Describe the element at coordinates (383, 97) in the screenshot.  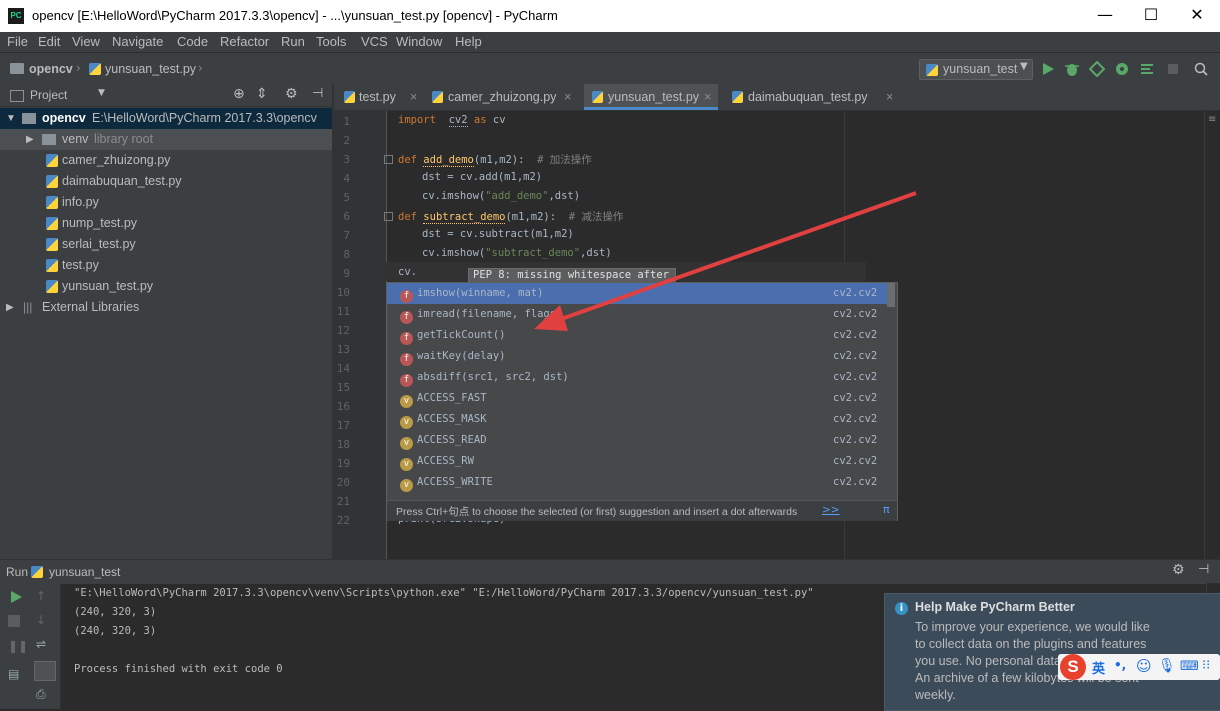
I see `tab-test-py: test.py ×` at that location.